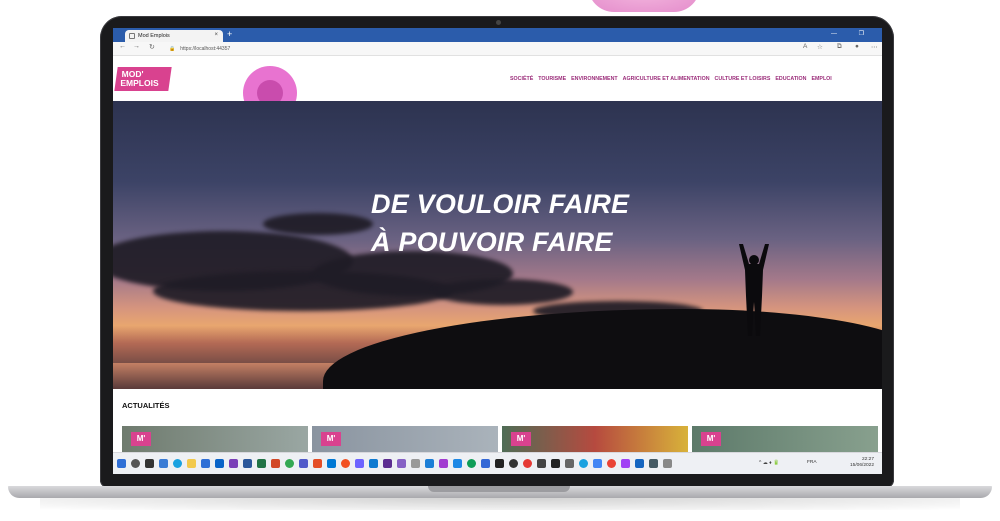 The width and height of the screenshot is (1000, 521). I want to click on widgets-icon, so click(163, 463).